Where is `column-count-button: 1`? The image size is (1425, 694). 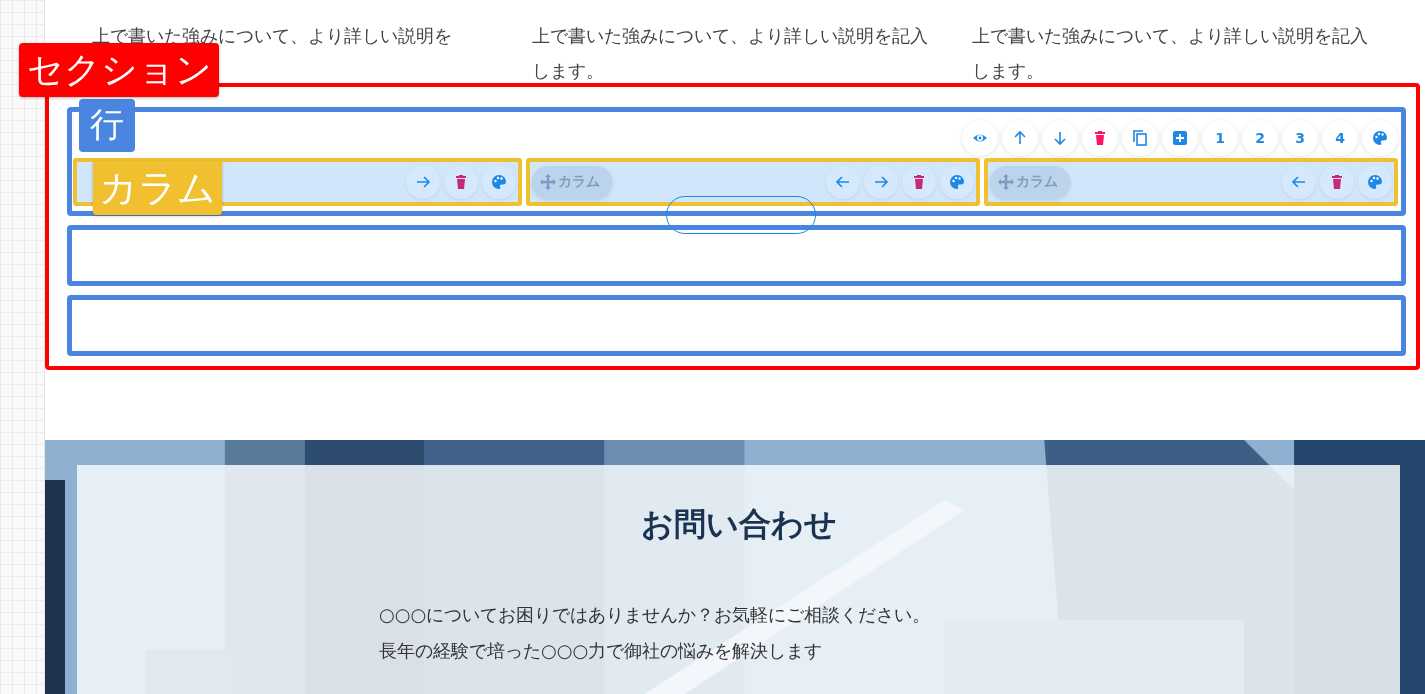
column-count-button: 1 is located at coordinates (1220, 138).